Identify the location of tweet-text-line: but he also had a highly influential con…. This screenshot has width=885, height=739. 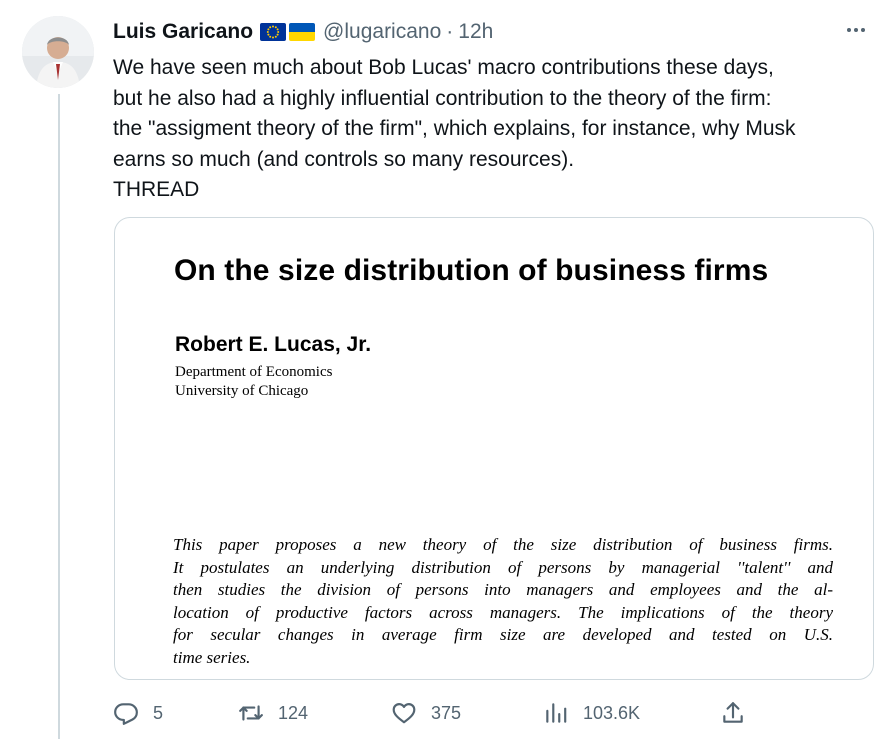
(442, 98).